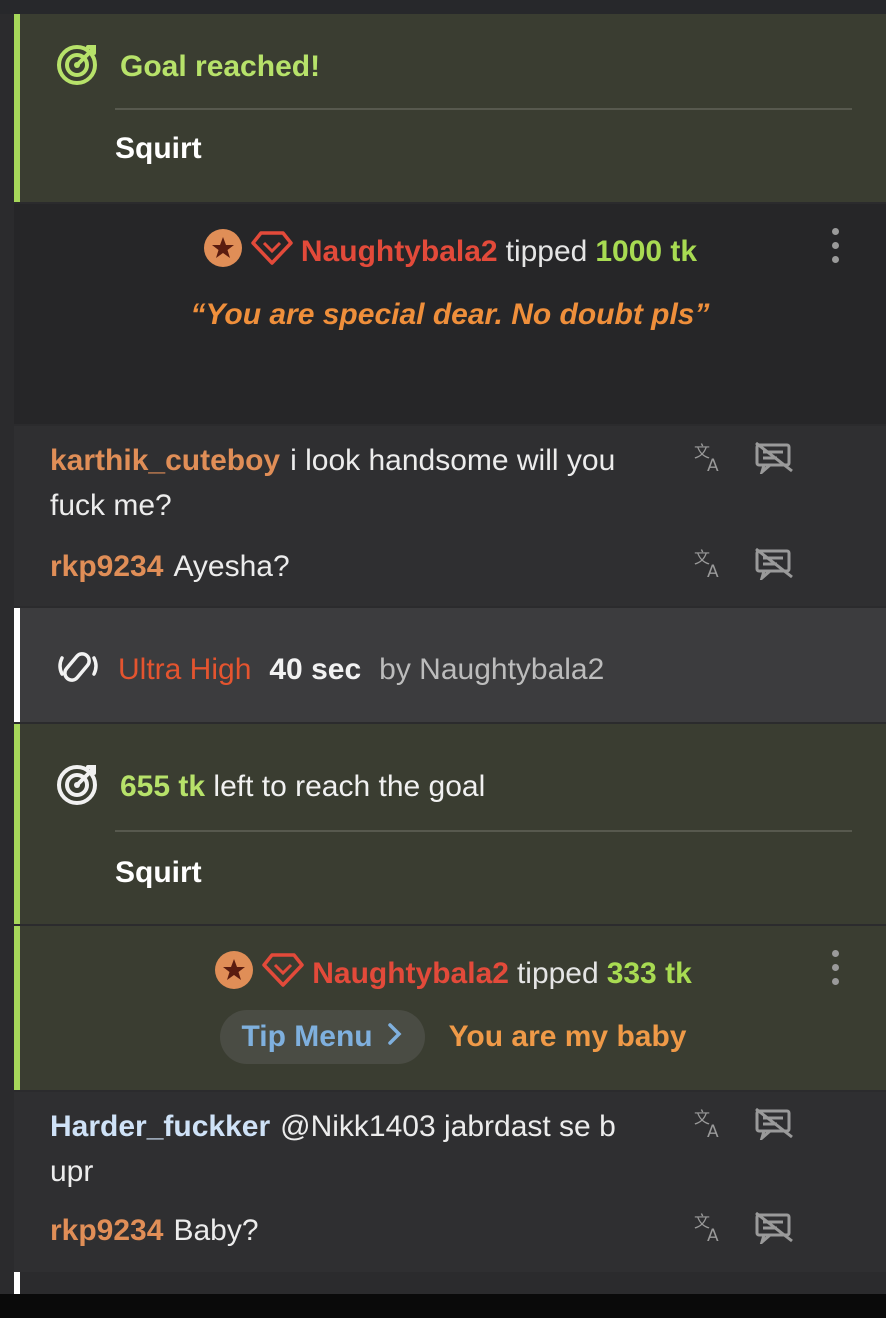 This screenshot has width=886, height=1318. Describe the element at coordinates (185, 669) in the screenshot. I see `vibration-level: Ultra High` at that location.